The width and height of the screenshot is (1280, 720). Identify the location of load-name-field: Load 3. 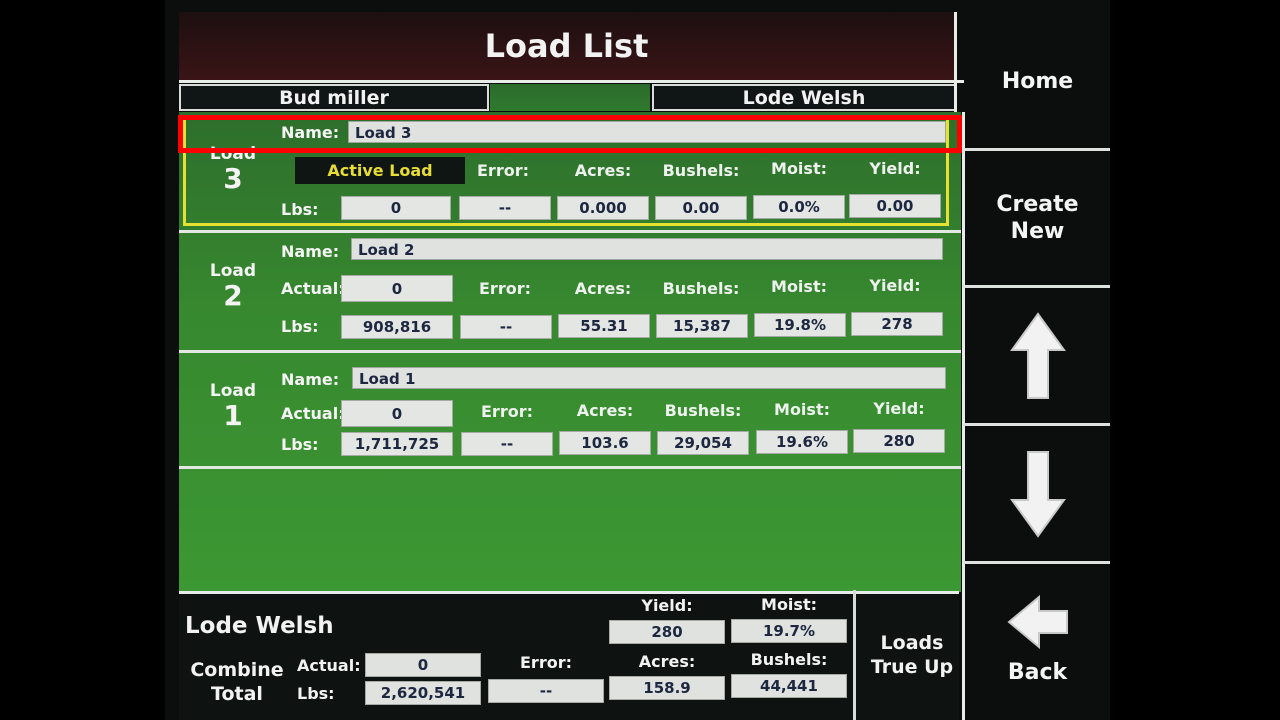
(647, 132).